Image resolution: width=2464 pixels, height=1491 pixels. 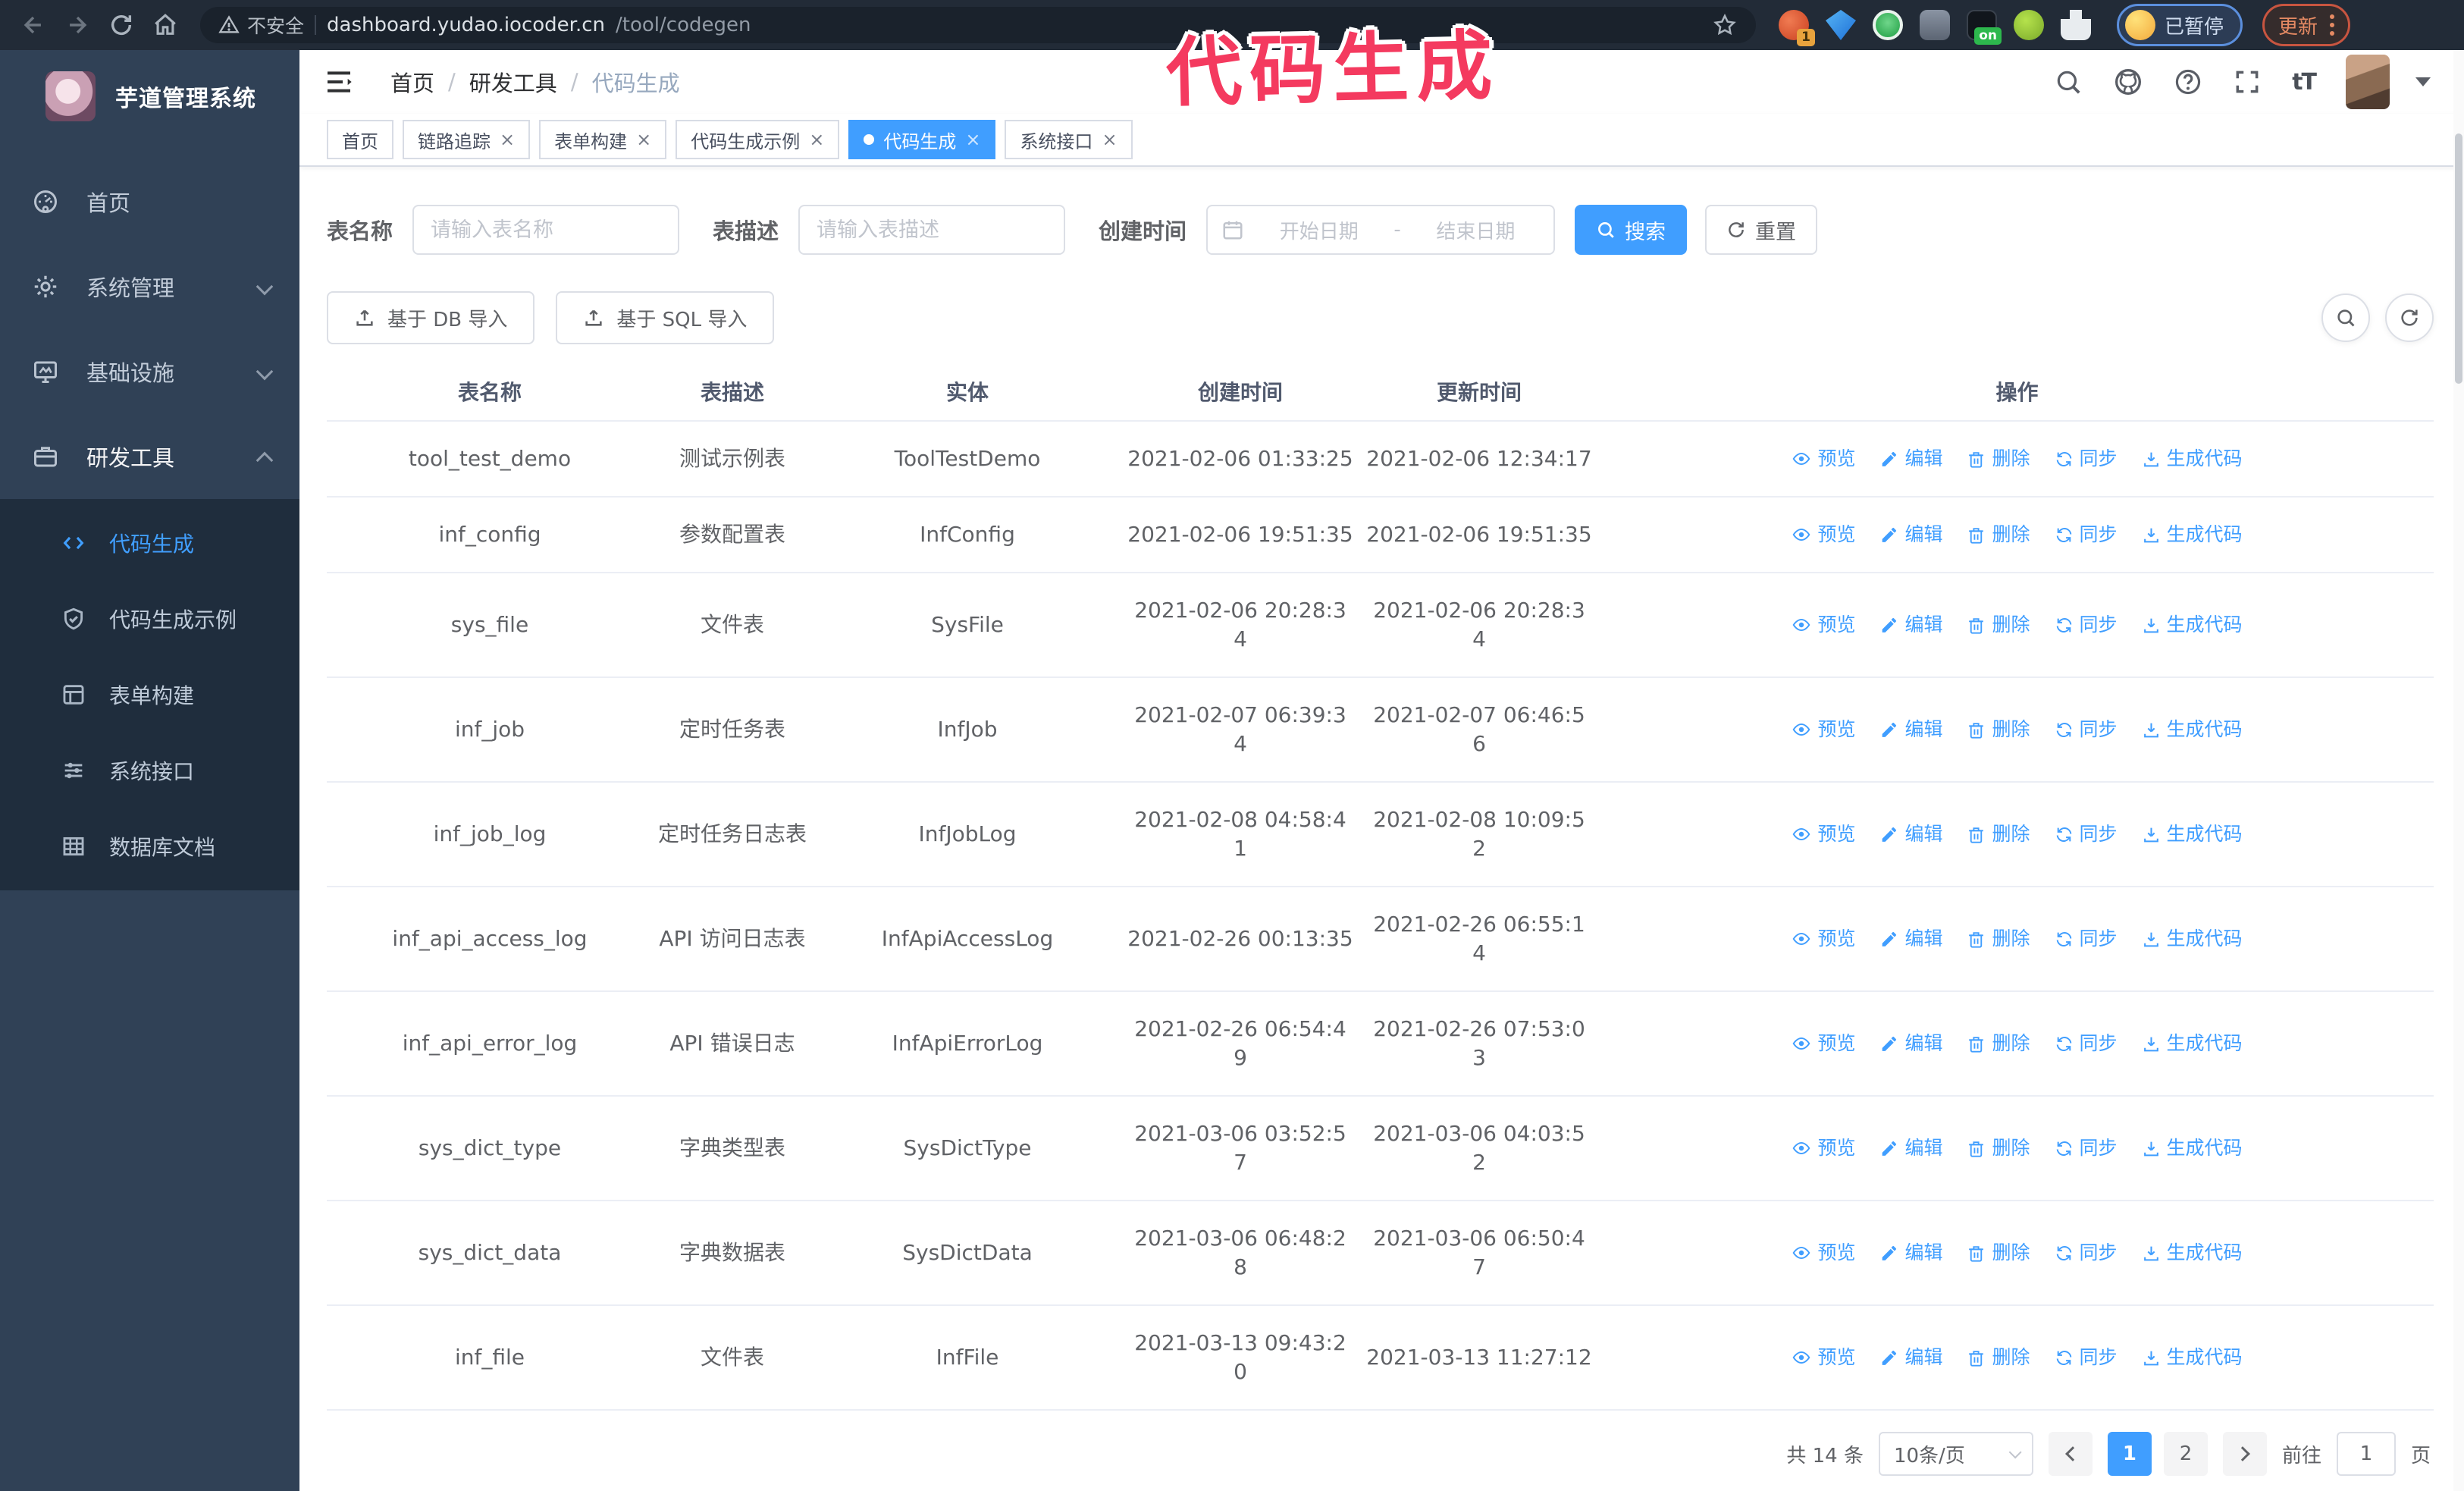 What do you see at coordinates (513, 82) in the screenshot?
I see `breadcrumb-devtools: 研发工具` at bounding box center [513, 82].